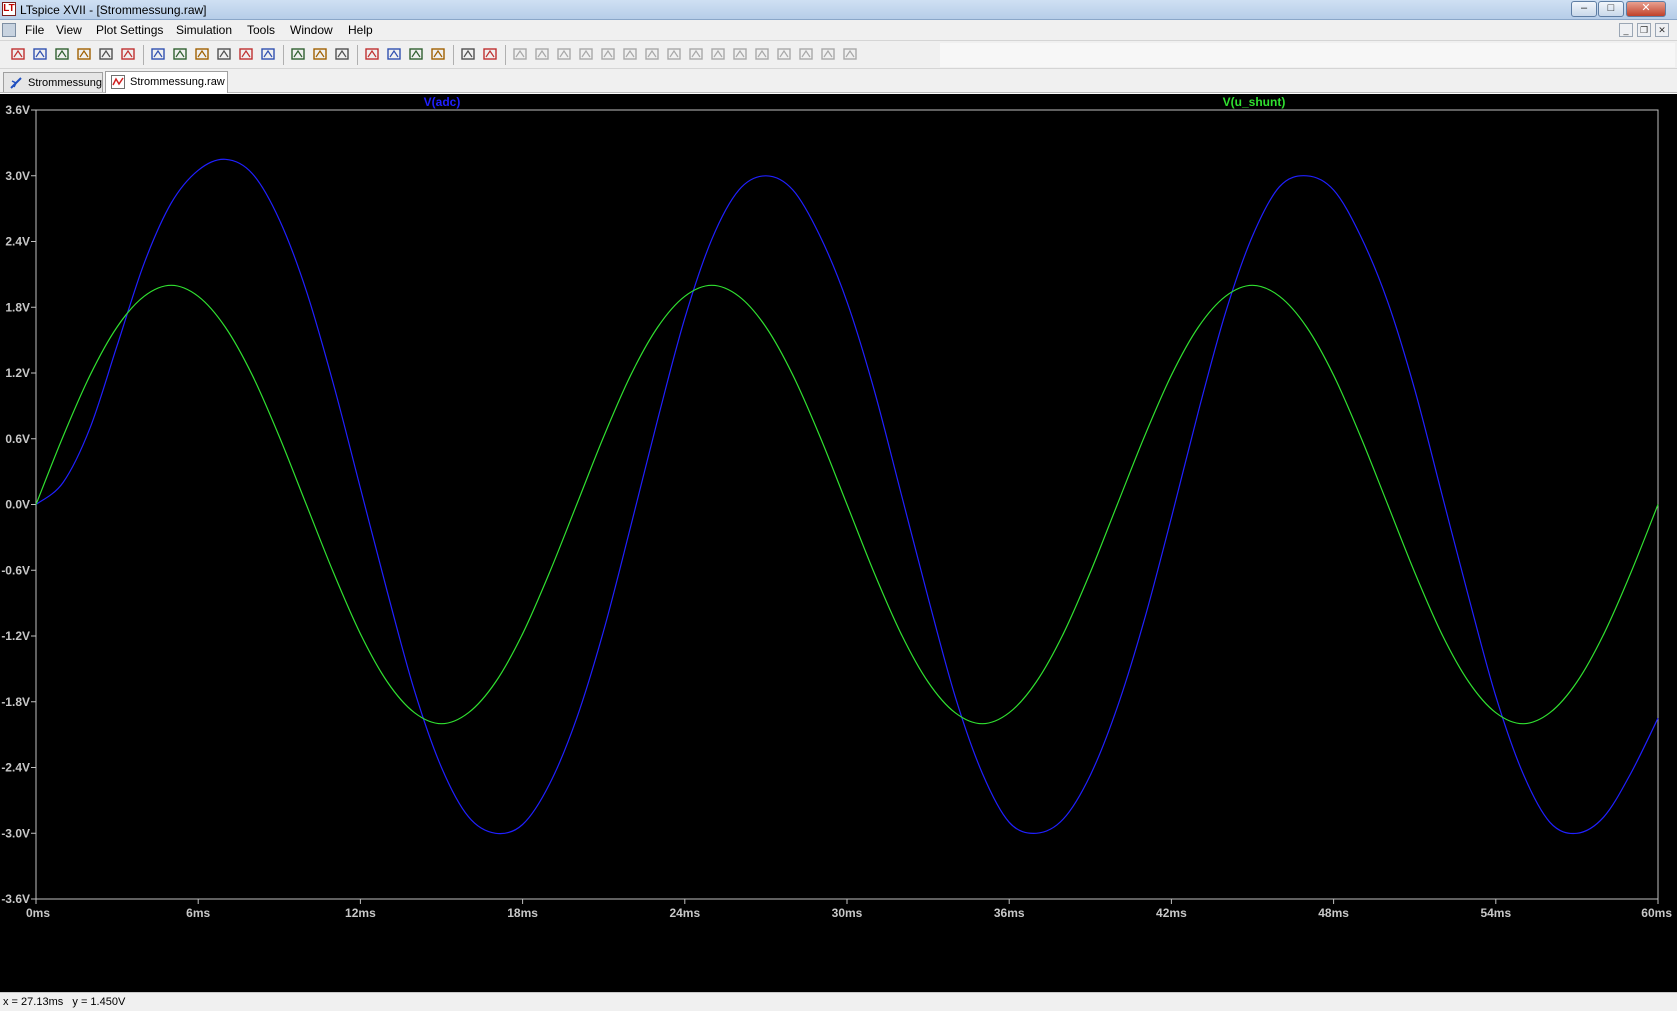 This screenshot has width=1677, height=1011. I want to click on x-tick-label: 18ms, so click(522, 913).